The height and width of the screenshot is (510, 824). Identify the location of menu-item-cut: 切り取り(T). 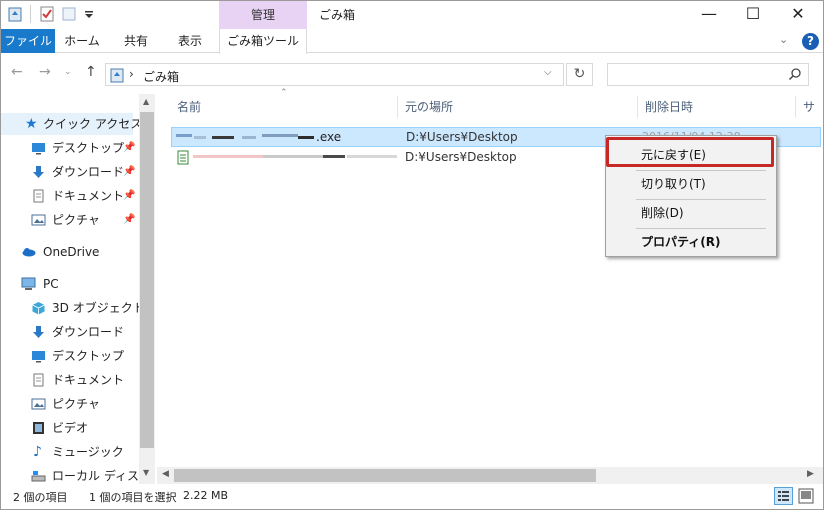
(691, 184).